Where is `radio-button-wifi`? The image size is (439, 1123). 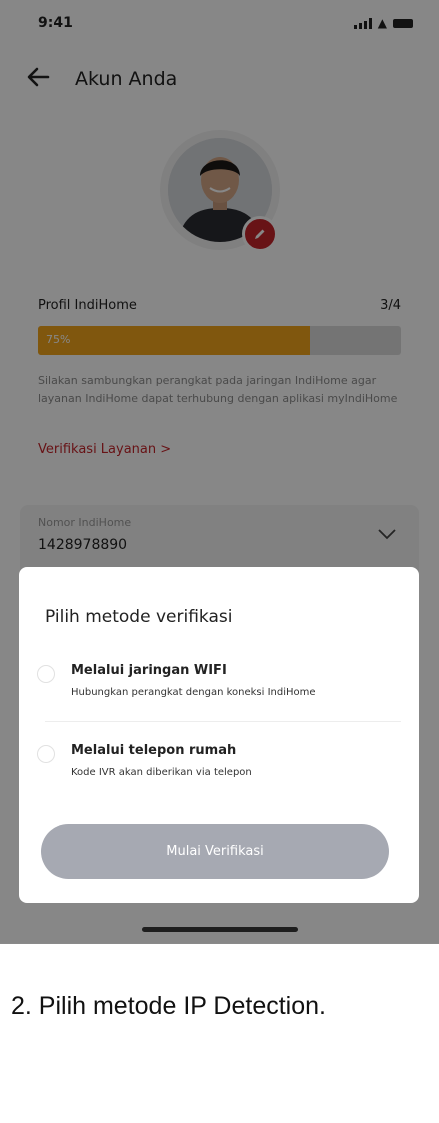 radio-button-wifi is located at coordinates (46, 674).